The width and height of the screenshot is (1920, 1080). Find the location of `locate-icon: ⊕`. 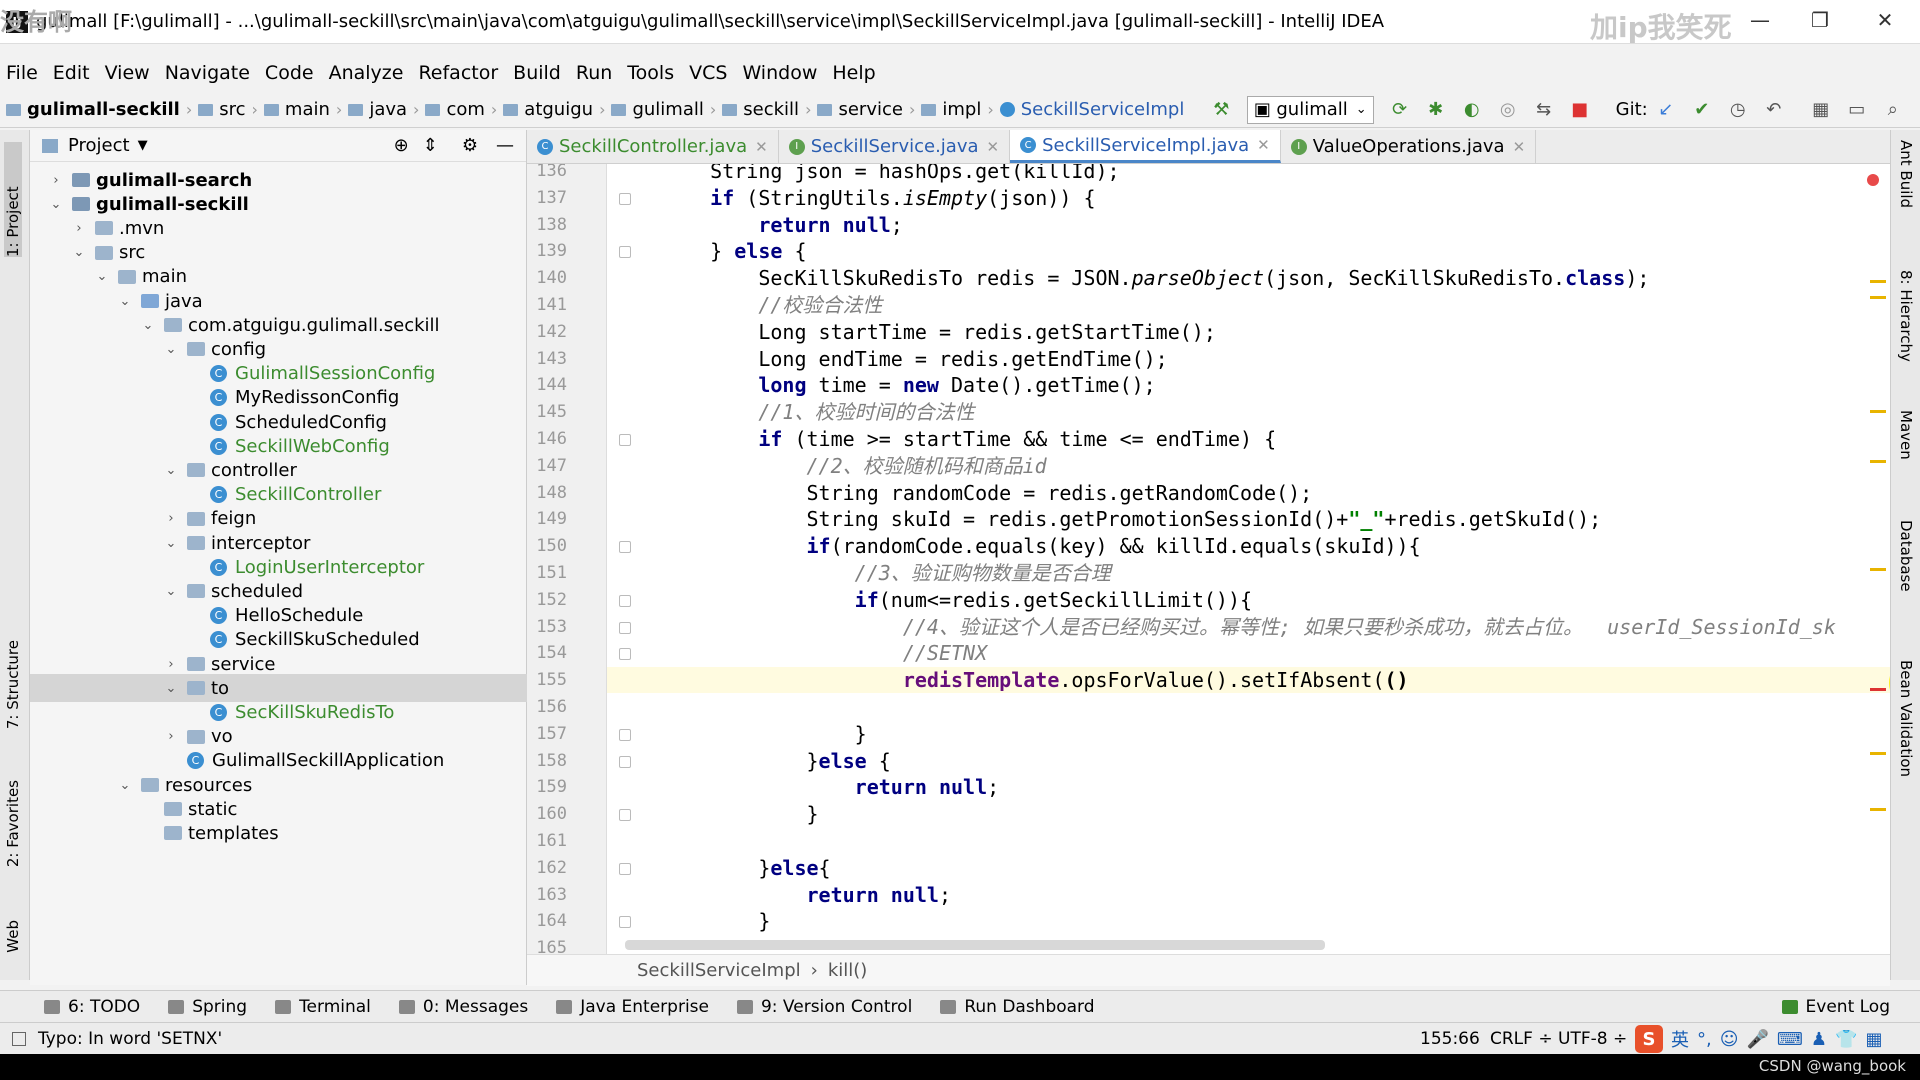

locate-icon: ⊕ is located at coordinates (401, 145).